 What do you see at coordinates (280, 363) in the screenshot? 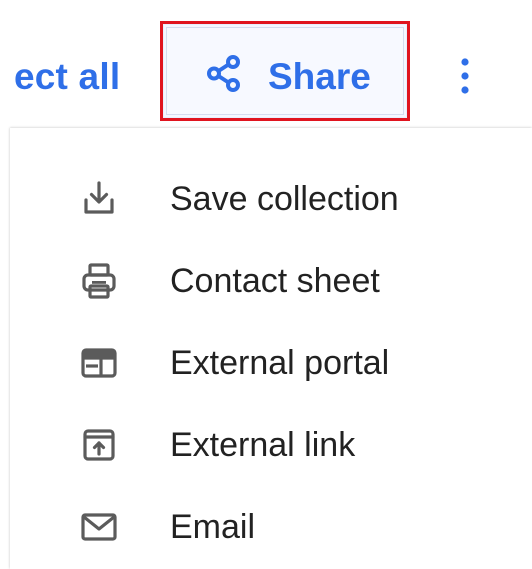
I see `menu-item-label: External portal` at bounding box center [280, 363].